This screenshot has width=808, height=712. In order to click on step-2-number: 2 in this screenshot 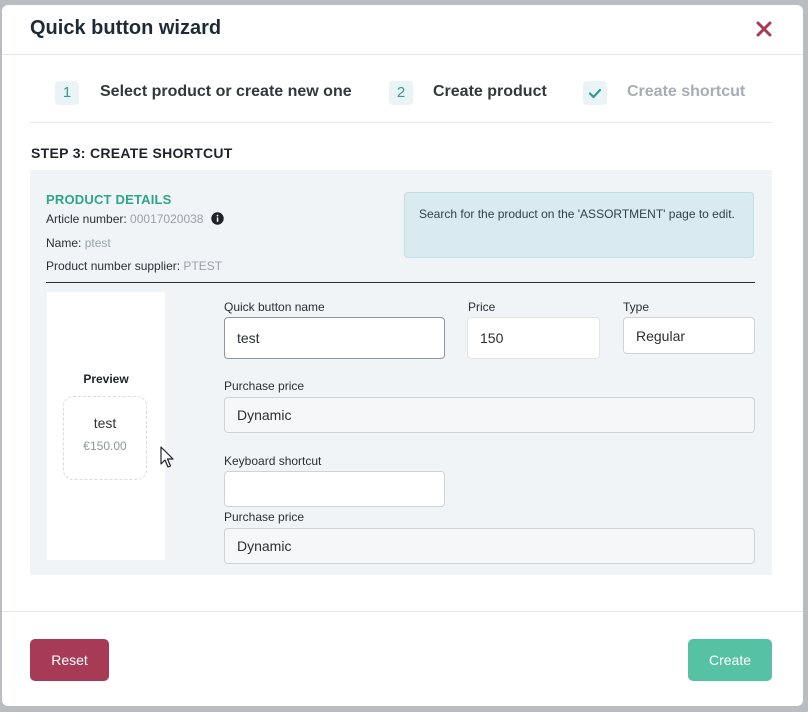, I will do `click(401, 93)`.